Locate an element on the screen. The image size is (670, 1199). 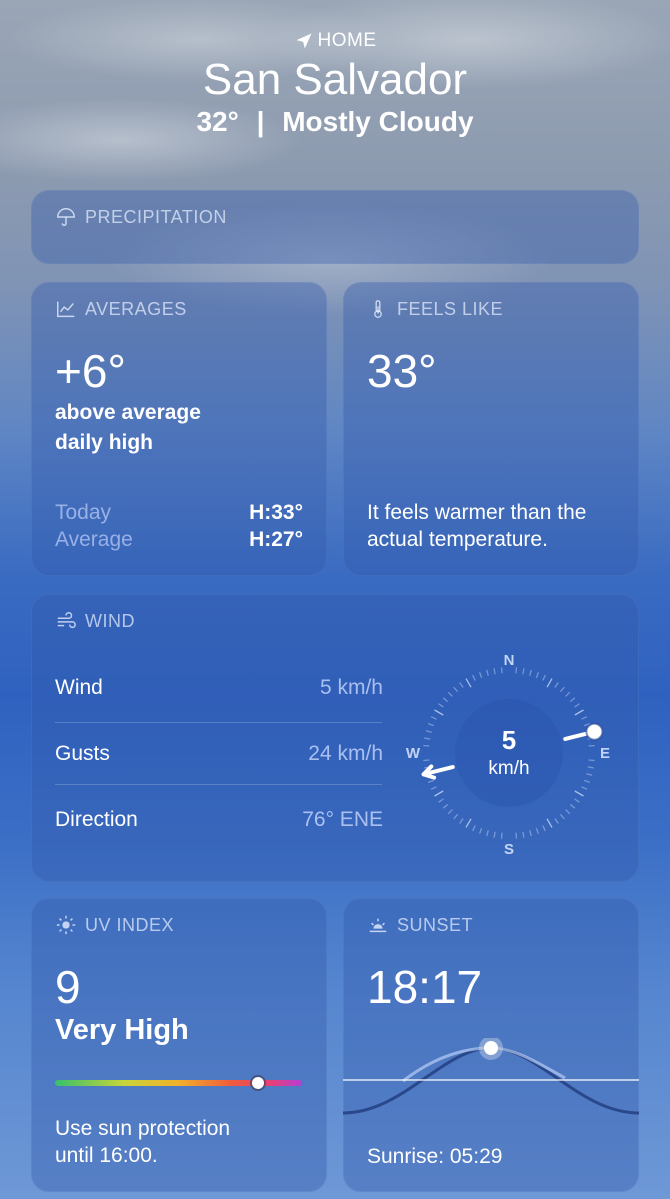
wind-row-label: Gusts is located at coordinates (82, 753).